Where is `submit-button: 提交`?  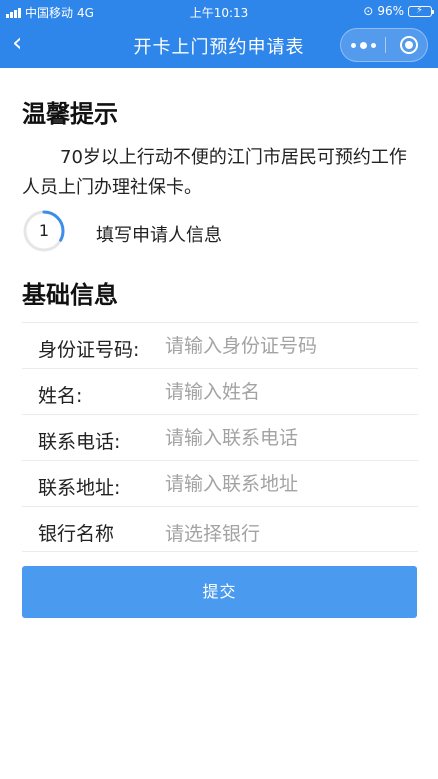
submit-button: 提交 is located at coordinates (219, 592).